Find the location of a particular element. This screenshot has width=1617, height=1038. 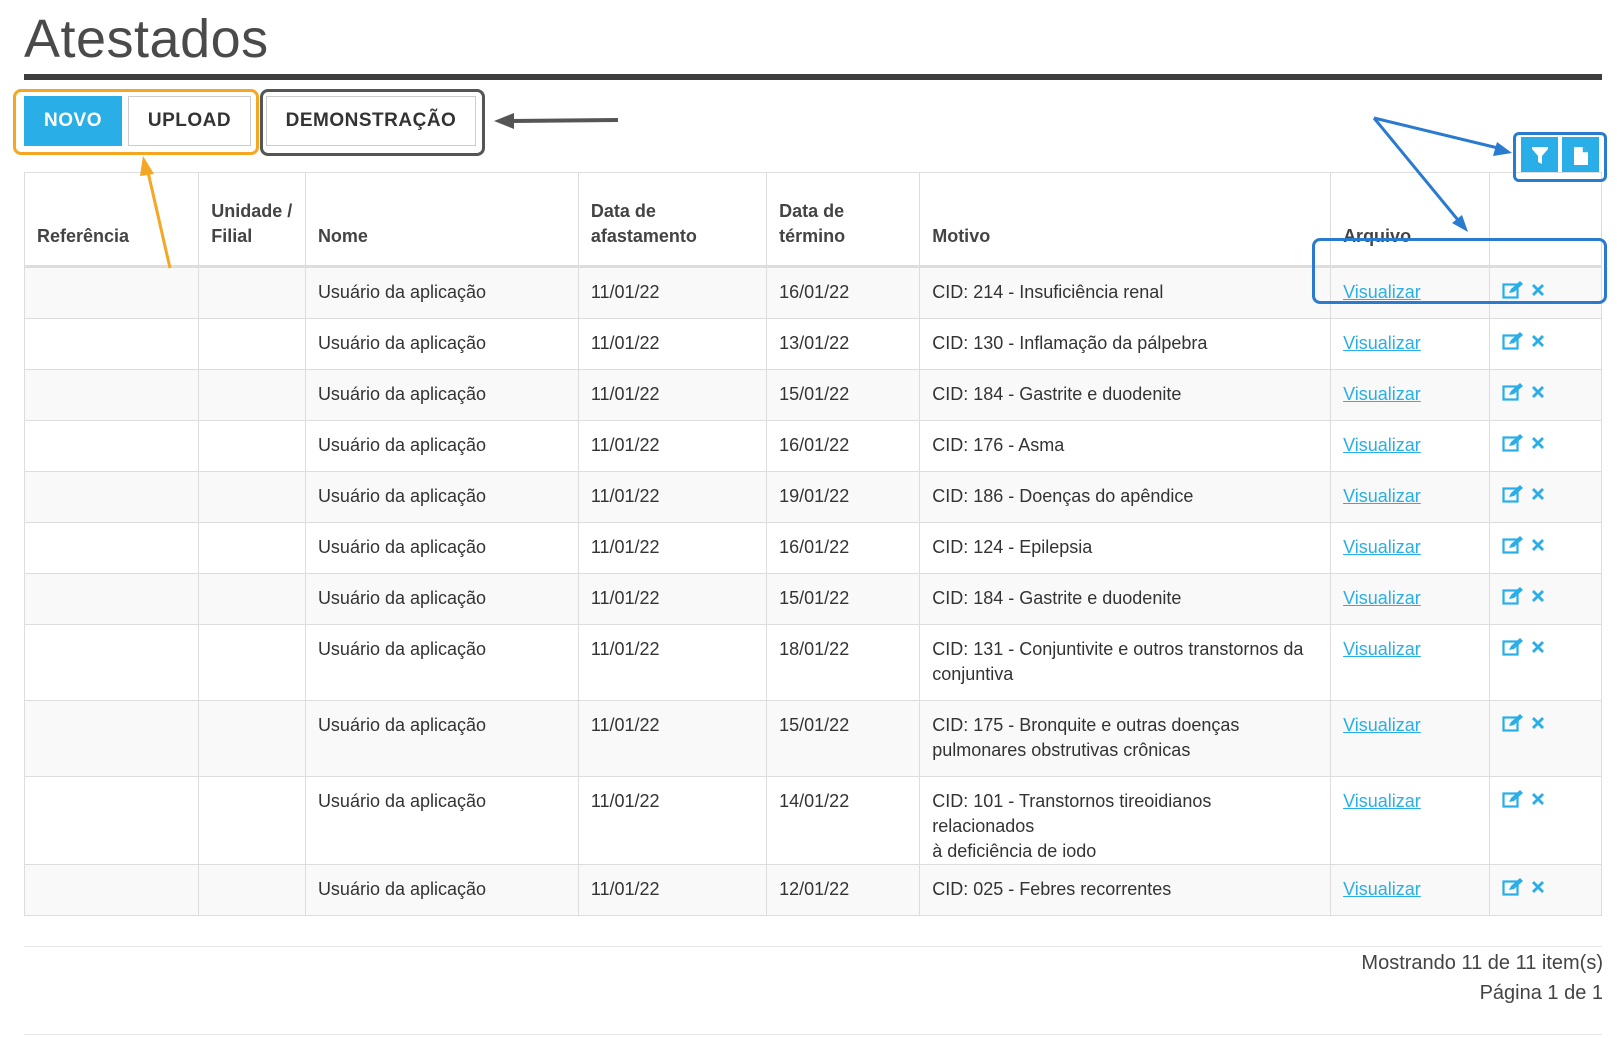

demonstracao-button: DEMONSTRAÇÃO is located at coordinates (371, 121).